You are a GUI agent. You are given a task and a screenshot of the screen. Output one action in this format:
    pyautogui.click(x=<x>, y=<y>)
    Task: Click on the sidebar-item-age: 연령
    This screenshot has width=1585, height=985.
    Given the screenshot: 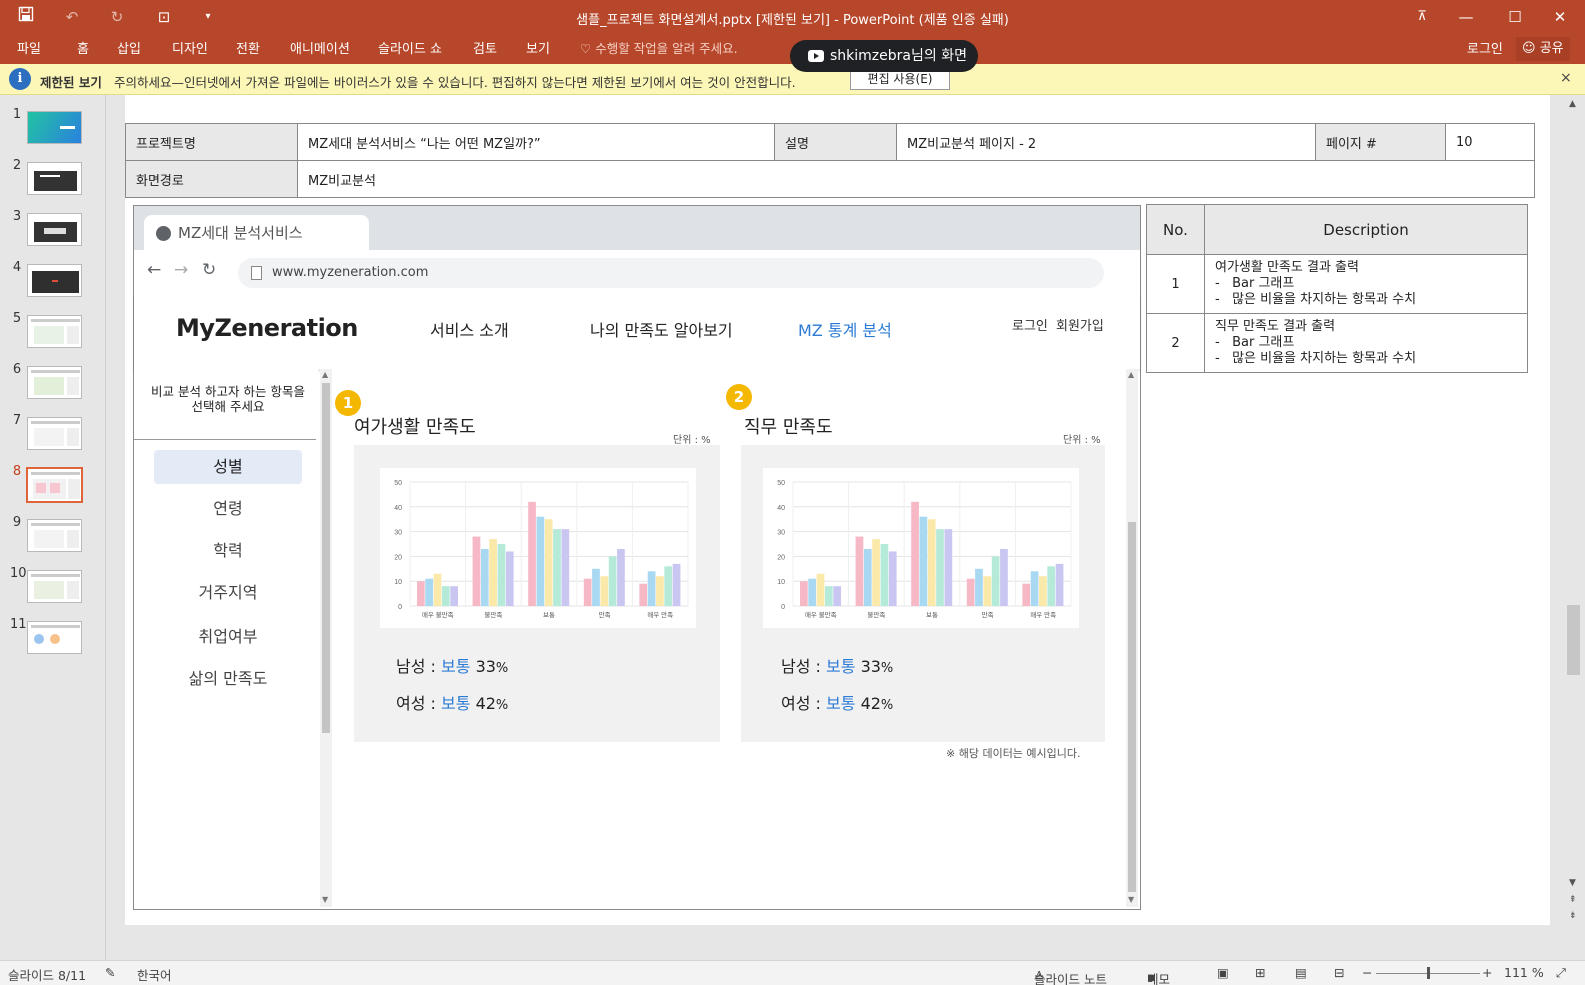 What is the action you would take?
    pyautogui.click(x=228, y=509)
    